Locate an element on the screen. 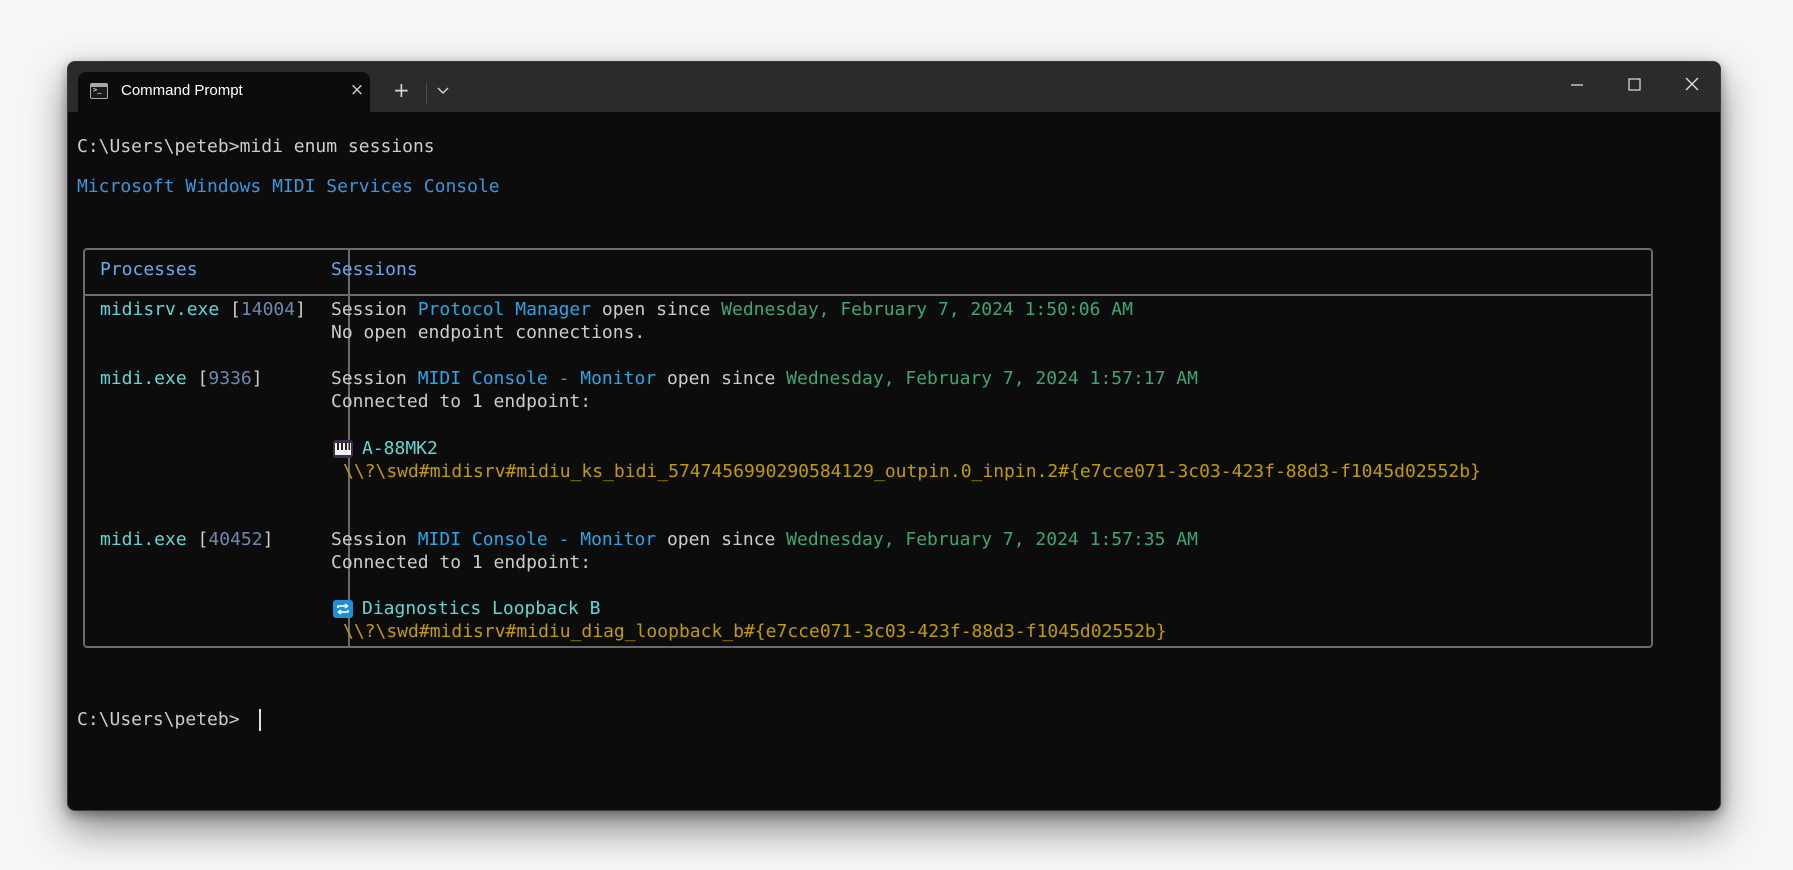  header-sessions: Sessions is located at coordinates (374, 269).